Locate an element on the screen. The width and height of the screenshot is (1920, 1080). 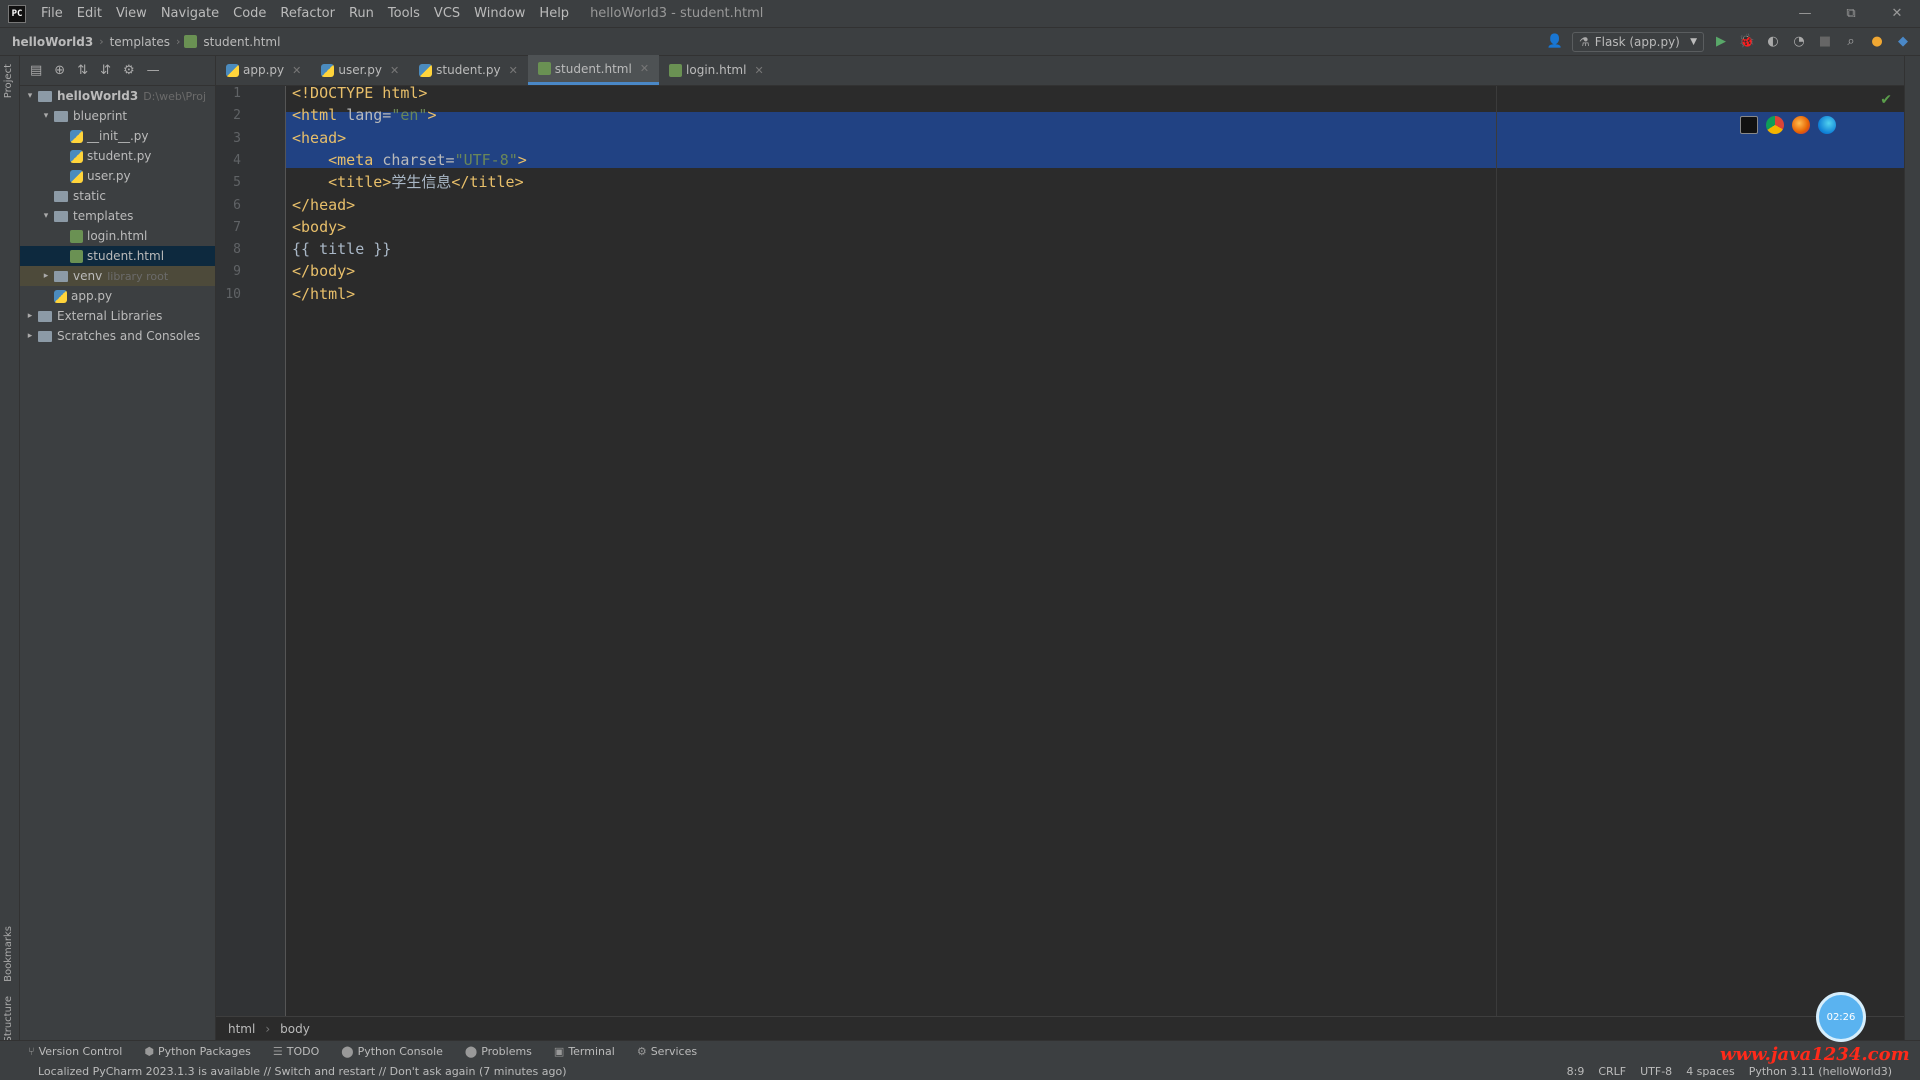
tree-item-student-html: student.html is located at coordinates (117, 256).